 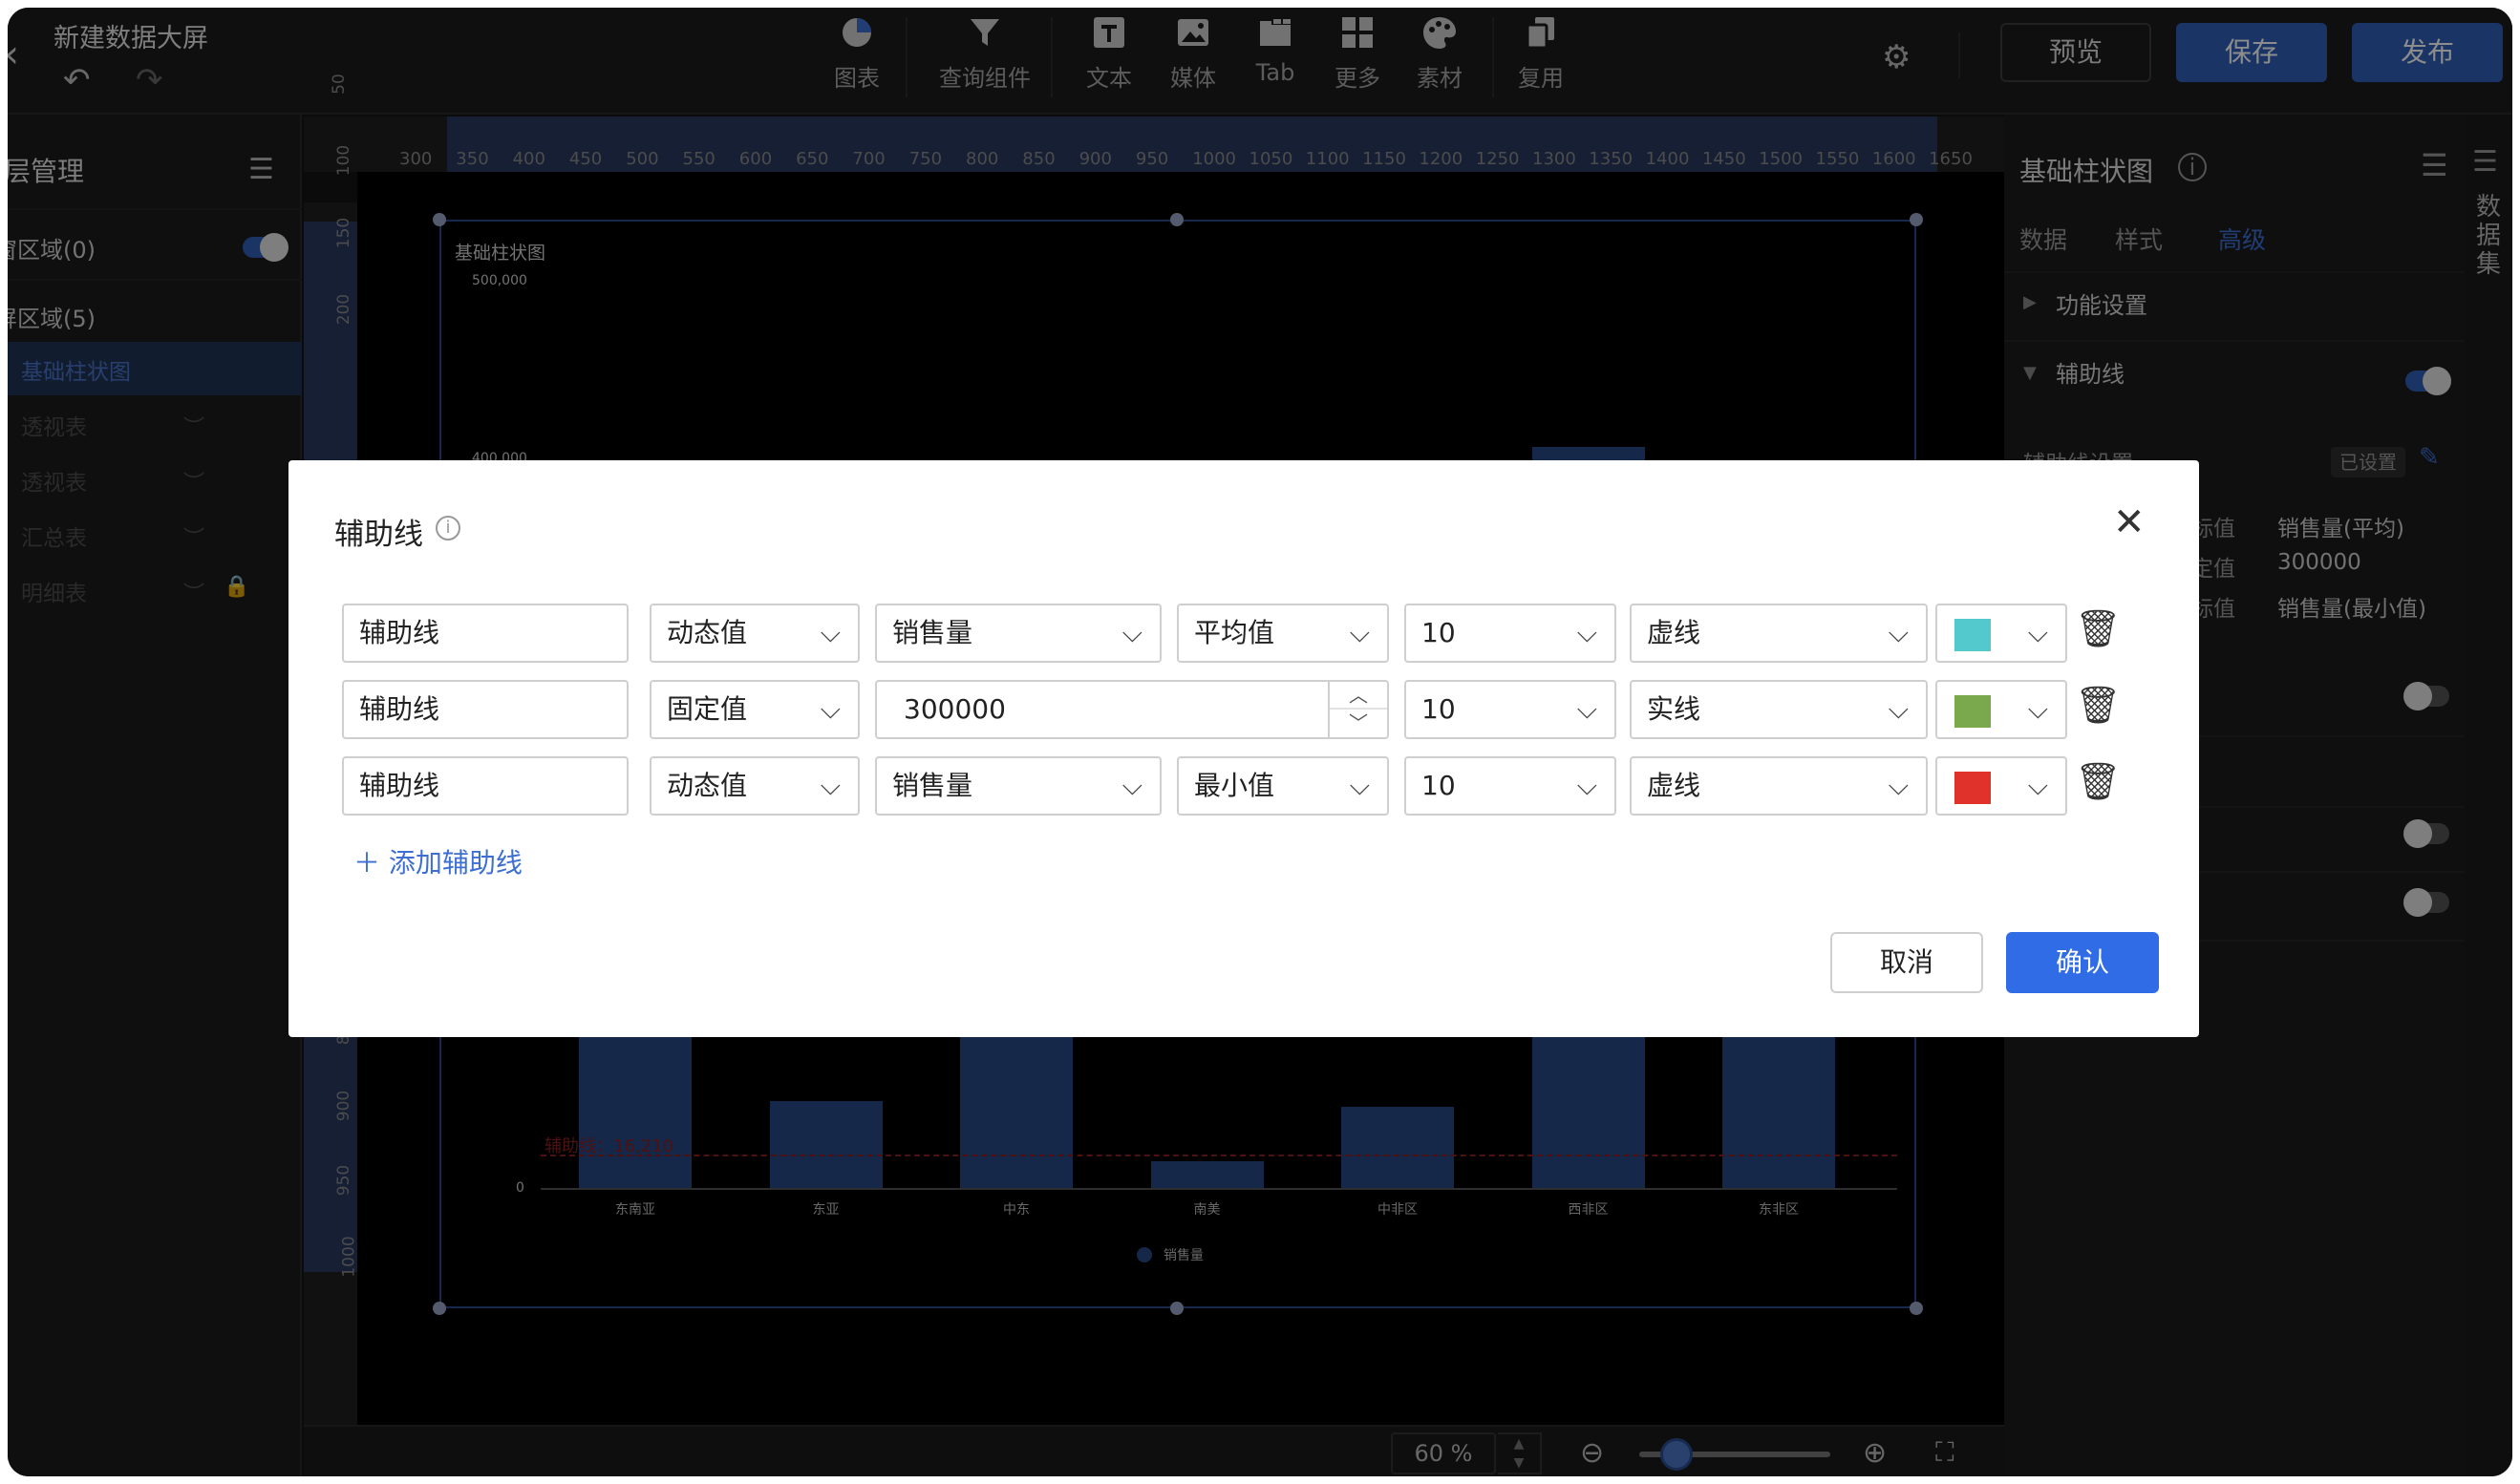 What do you see at coordinates (755, 709) in the screenshot?
I see `guide-mode-select: 固定值 ⌵` at bounding box center [755, 709].